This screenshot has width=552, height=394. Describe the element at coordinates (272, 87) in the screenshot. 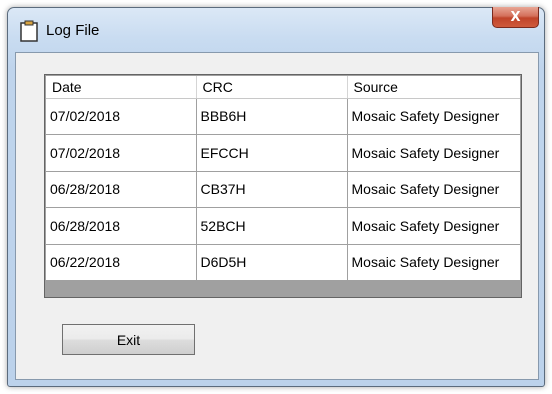

I see `column-header-crc: CRC` at that location.